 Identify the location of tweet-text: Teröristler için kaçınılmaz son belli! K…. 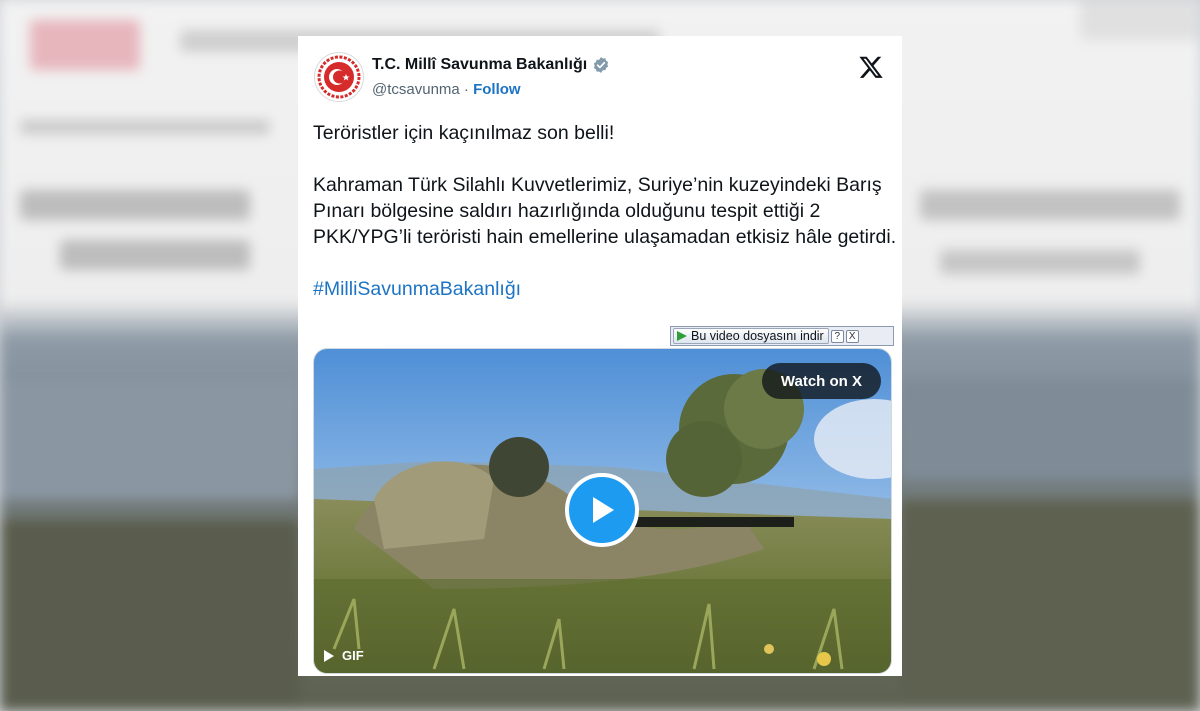
(605, 211).